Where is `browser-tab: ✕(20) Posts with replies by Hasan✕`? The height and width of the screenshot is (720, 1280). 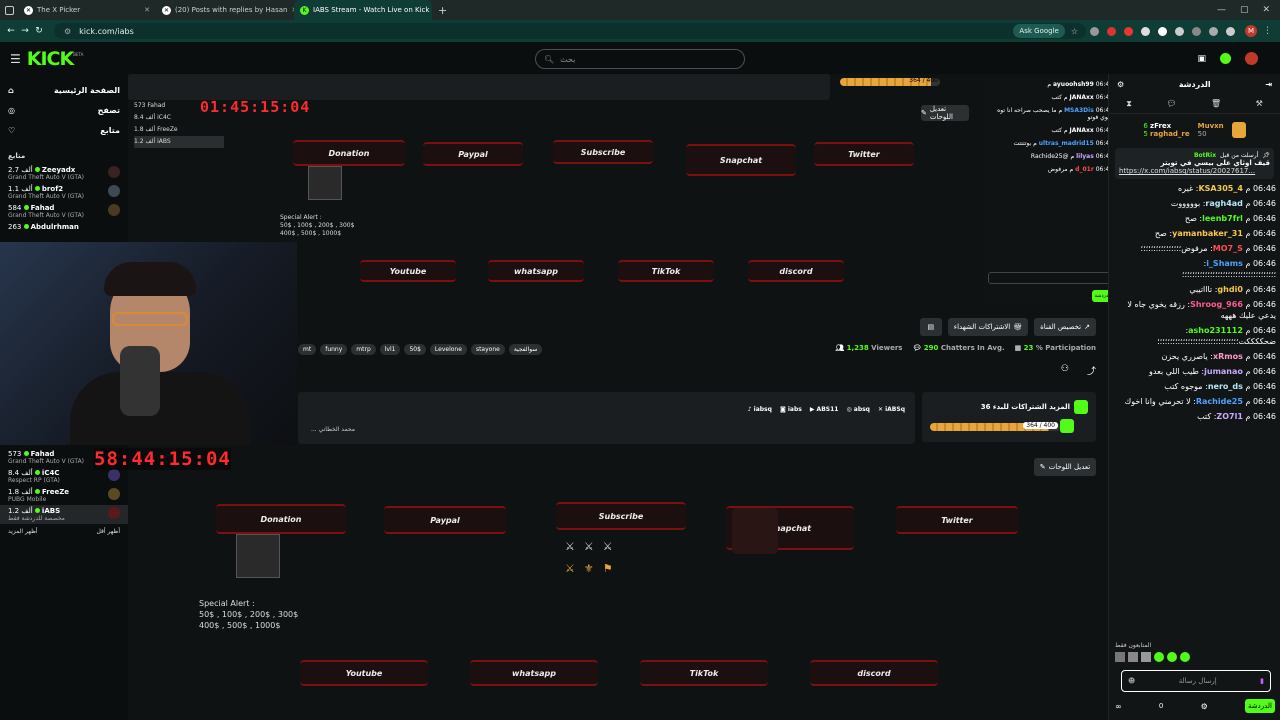 browser-tab: ✕(20) Posts with replies by Hasan✕ is located at coordinates (225, 10).